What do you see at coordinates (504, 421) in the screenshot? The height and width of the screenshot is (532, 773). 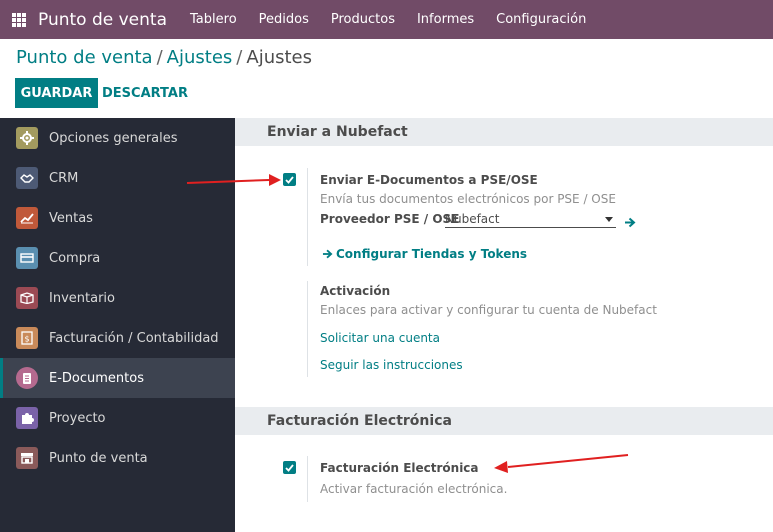 I see `section-title-einvoice: Facturación Electrónica` at bounding box center [504, 421].